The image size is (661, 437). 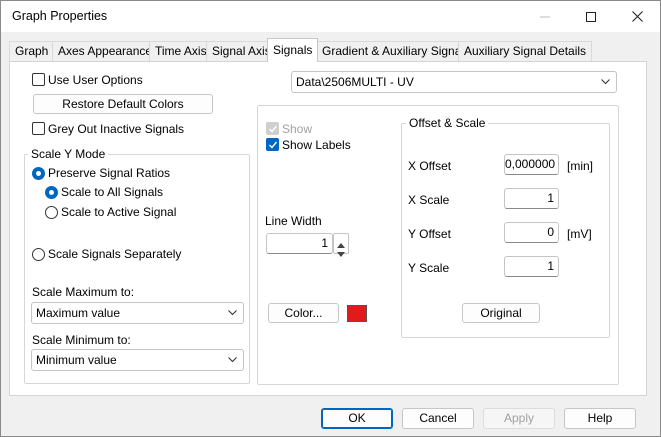 I want to click on show-labels-label: Show Labels, so click(x=316, y=145).